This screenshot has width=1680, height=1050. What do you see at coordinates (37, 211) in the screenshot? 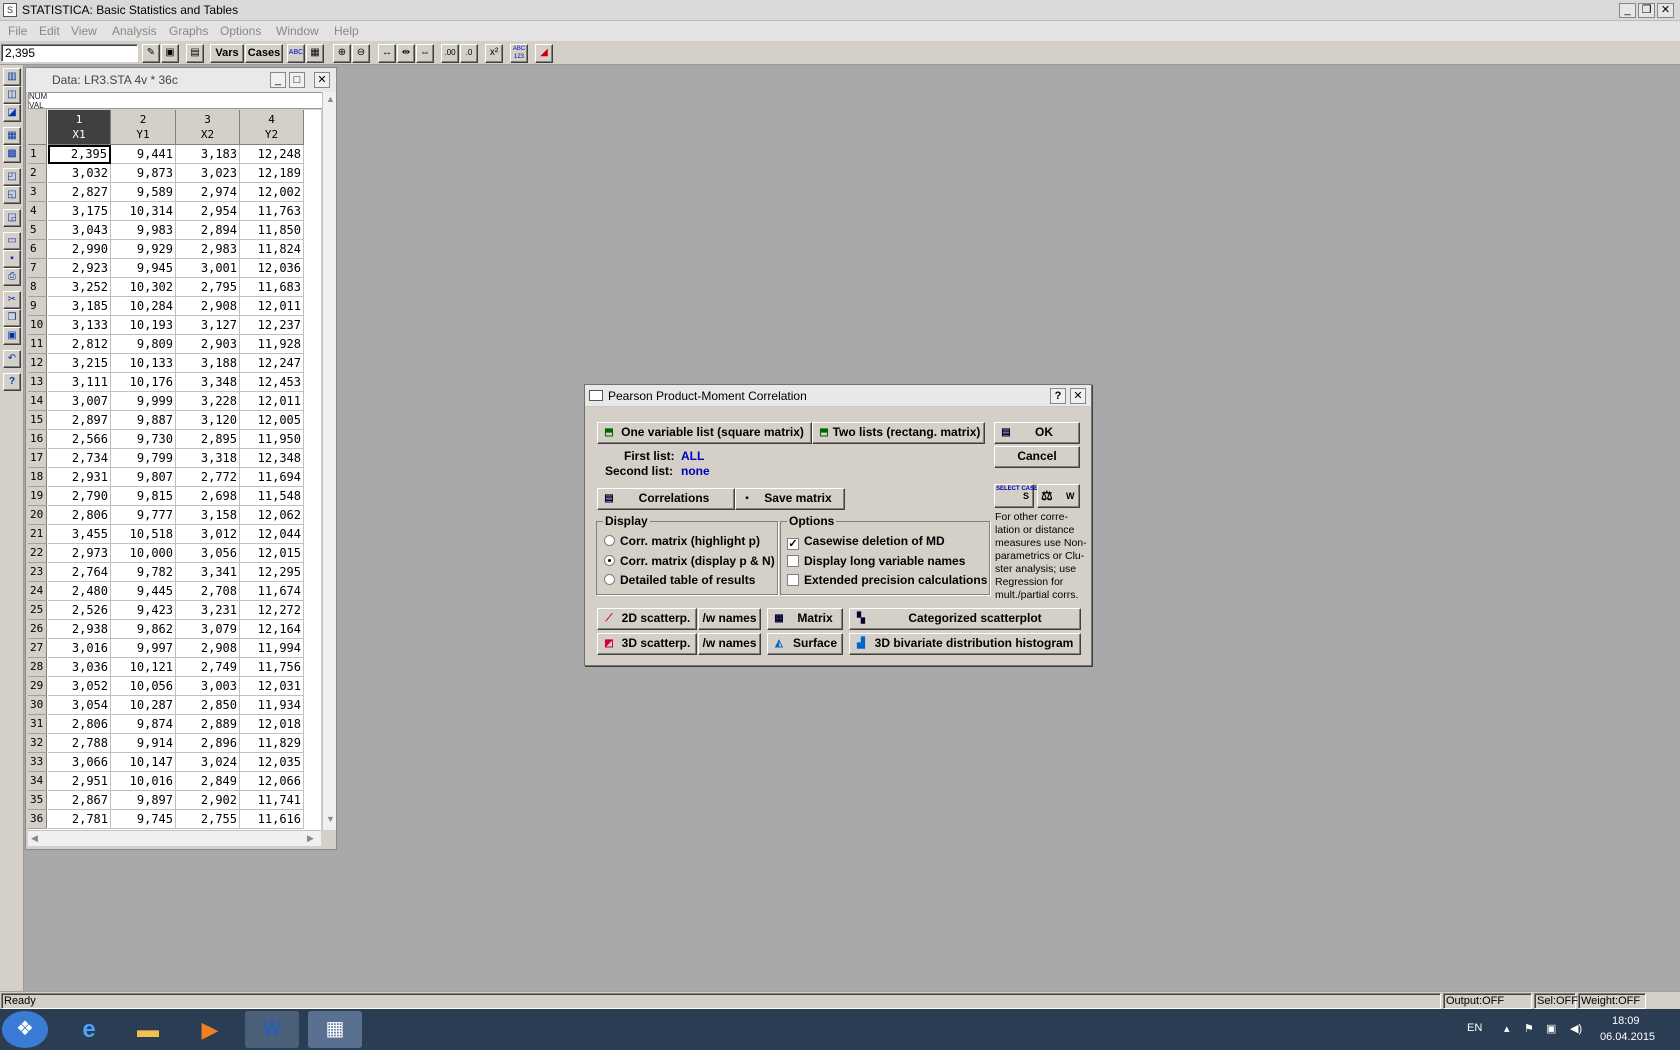
I see `row-number: 4` at bounding box center [37, 211].